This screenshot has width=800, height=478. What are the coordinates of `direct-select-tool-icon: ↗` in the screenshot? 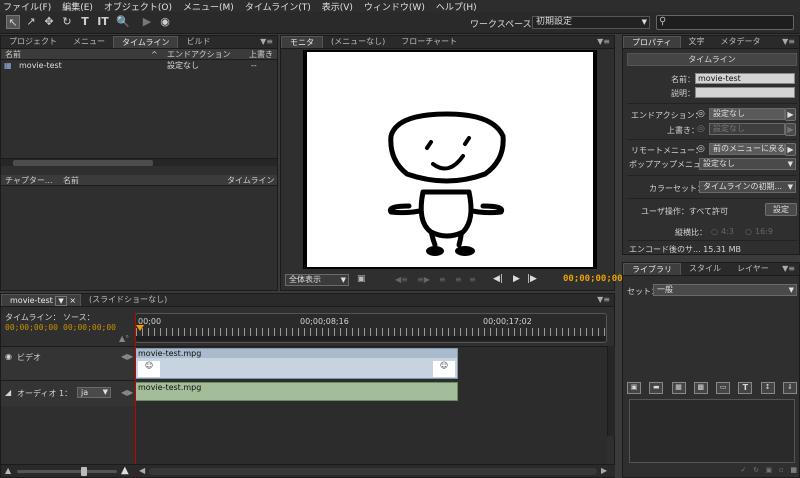 It's located at (31, 22).